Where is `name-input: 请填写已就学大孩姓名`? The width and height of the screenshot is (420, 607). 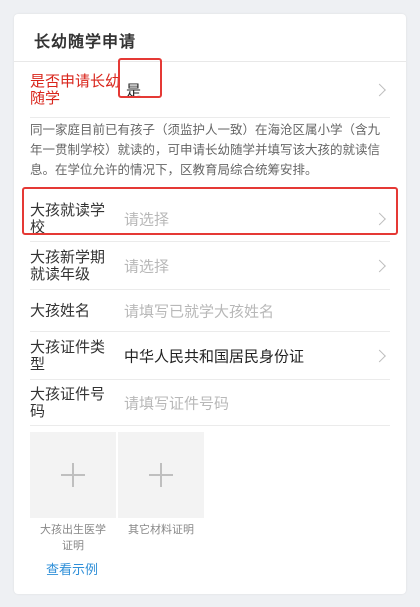
name-input: 请填写已就学大孩姓名 is located at coordinates (199, 310).